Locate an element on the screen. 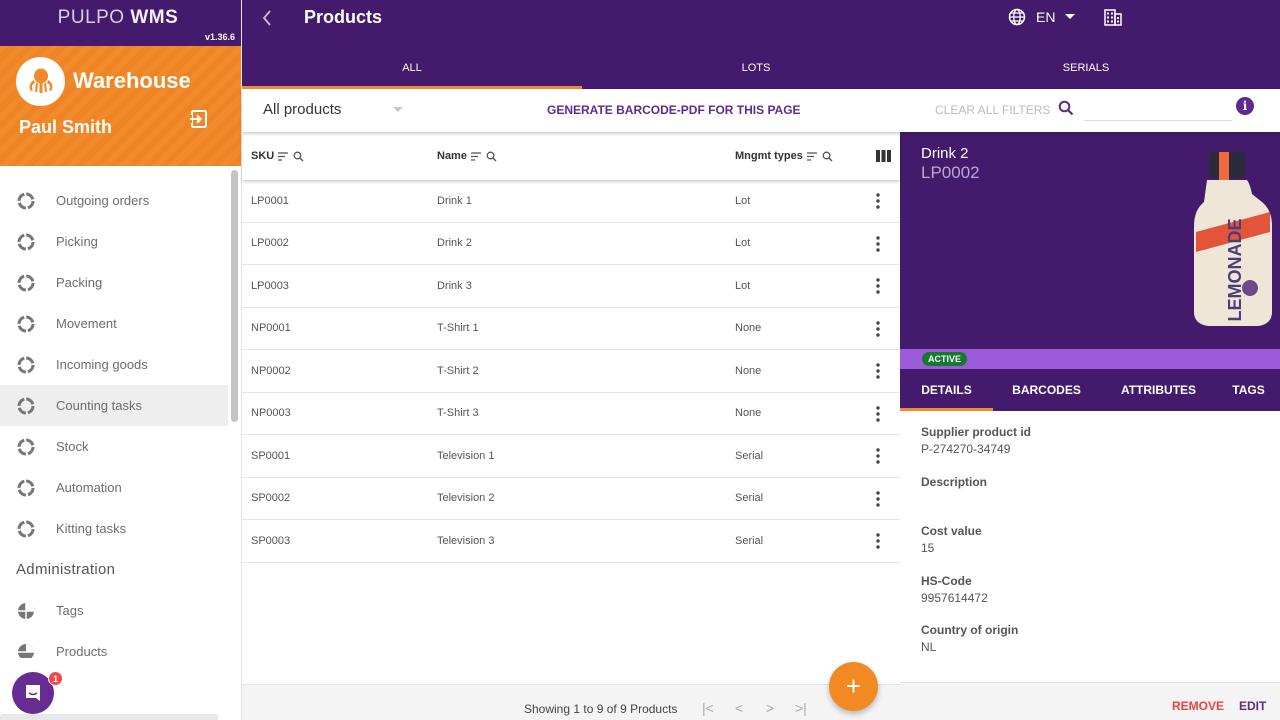 The width and height of the screenshot is (1280, 720). sidebar-item-stock: Stock is located at coordinates (114, 446).